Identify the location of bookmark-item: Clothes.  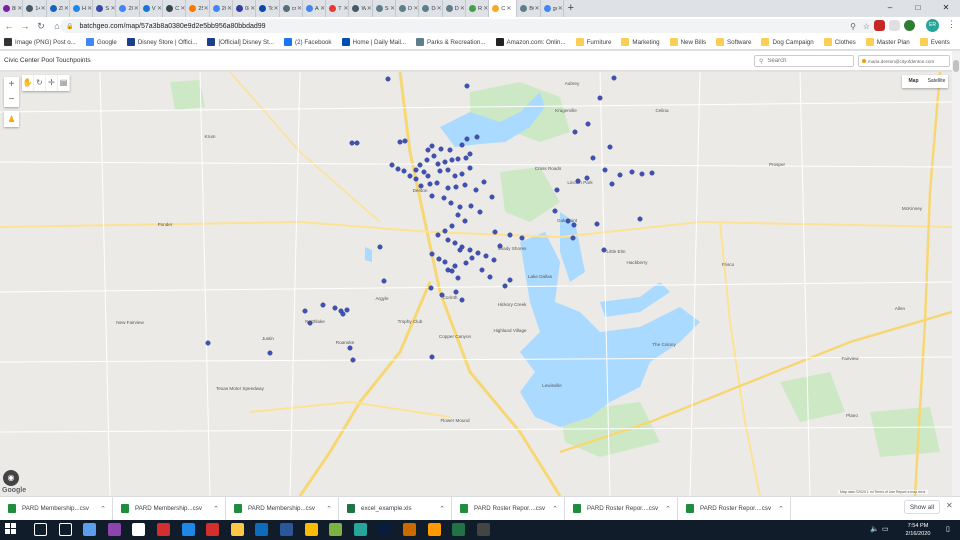
(839, 42).